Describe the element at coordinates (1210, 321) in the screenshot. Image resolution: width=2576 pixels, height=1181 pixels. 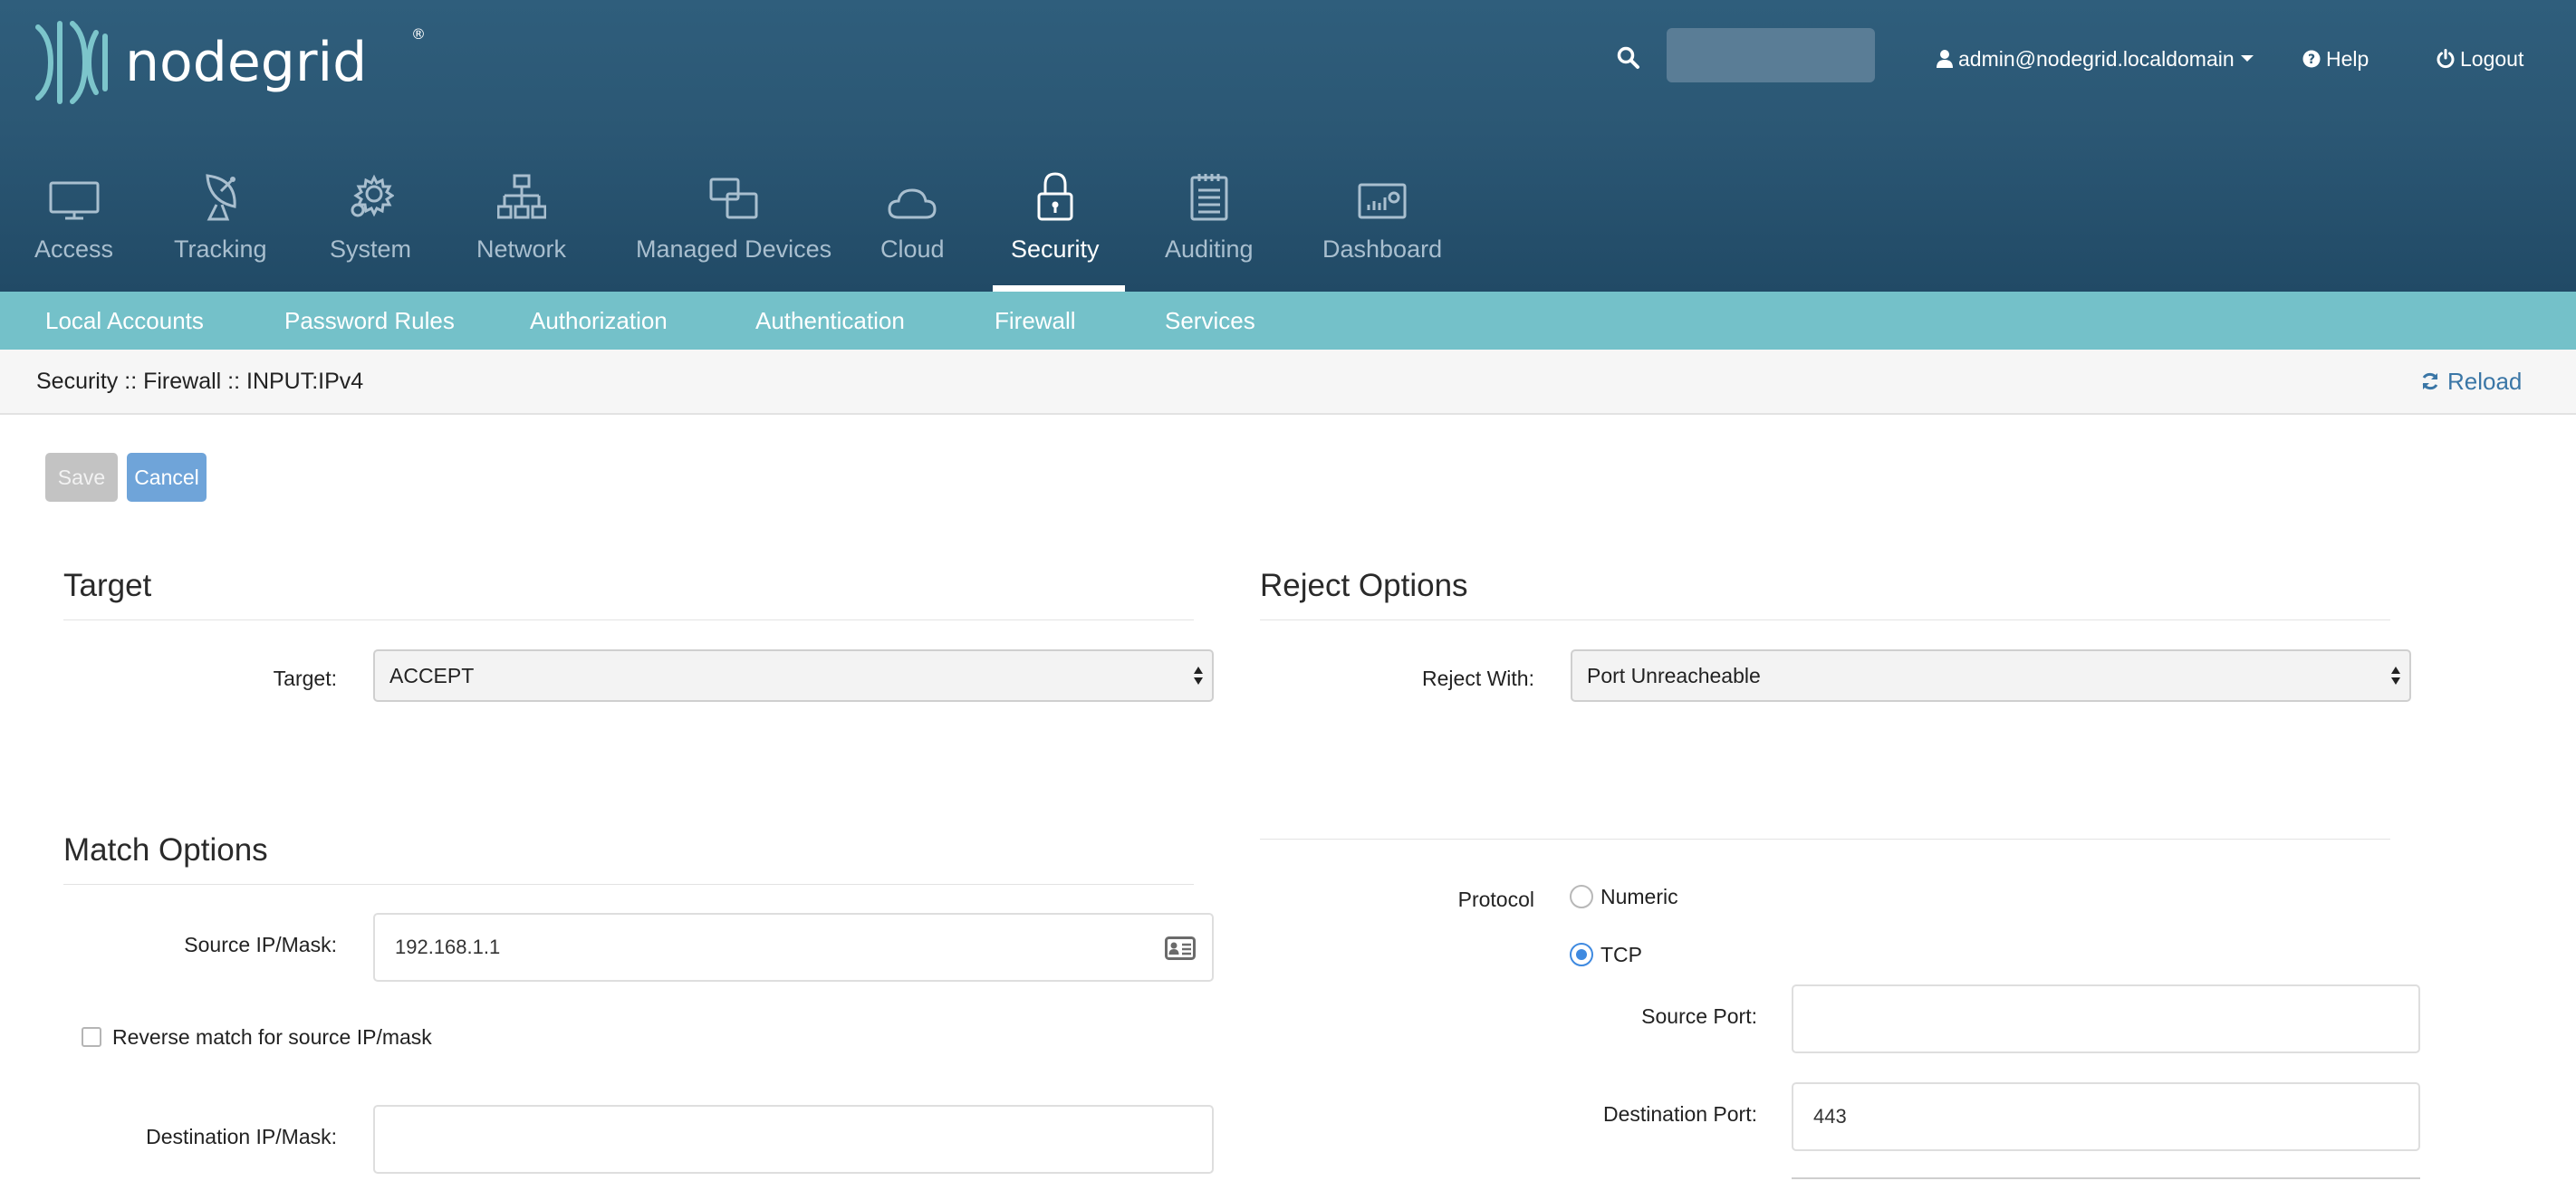
I see `subnav-services: Services` at that location.